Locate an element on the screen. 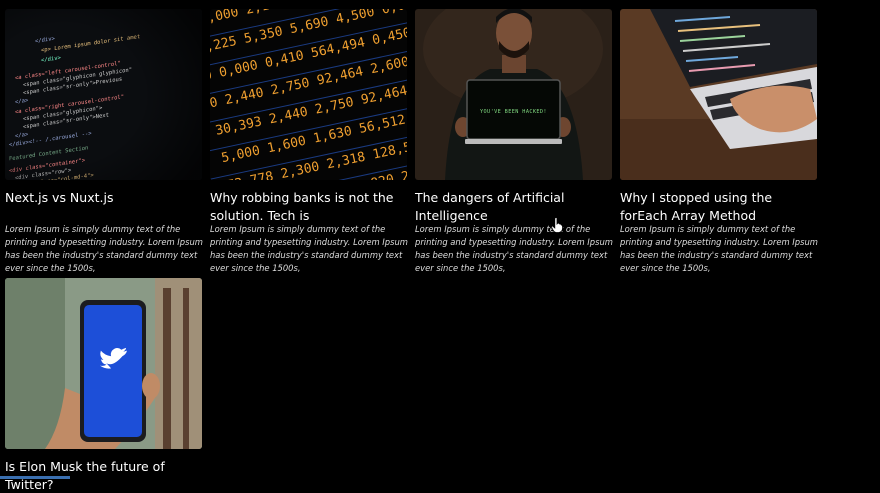 This screenshot has width=880, height=493. post-thumbnail-laptop is located at coordinates (718, 94).